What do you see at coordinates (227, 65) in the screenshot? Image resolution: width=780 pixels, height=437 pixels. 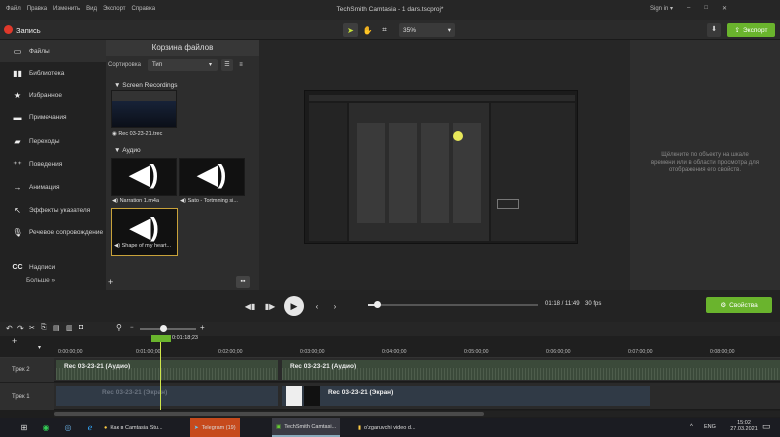 I see `details-view-icon: ☰` at bounding box center [227, 65].